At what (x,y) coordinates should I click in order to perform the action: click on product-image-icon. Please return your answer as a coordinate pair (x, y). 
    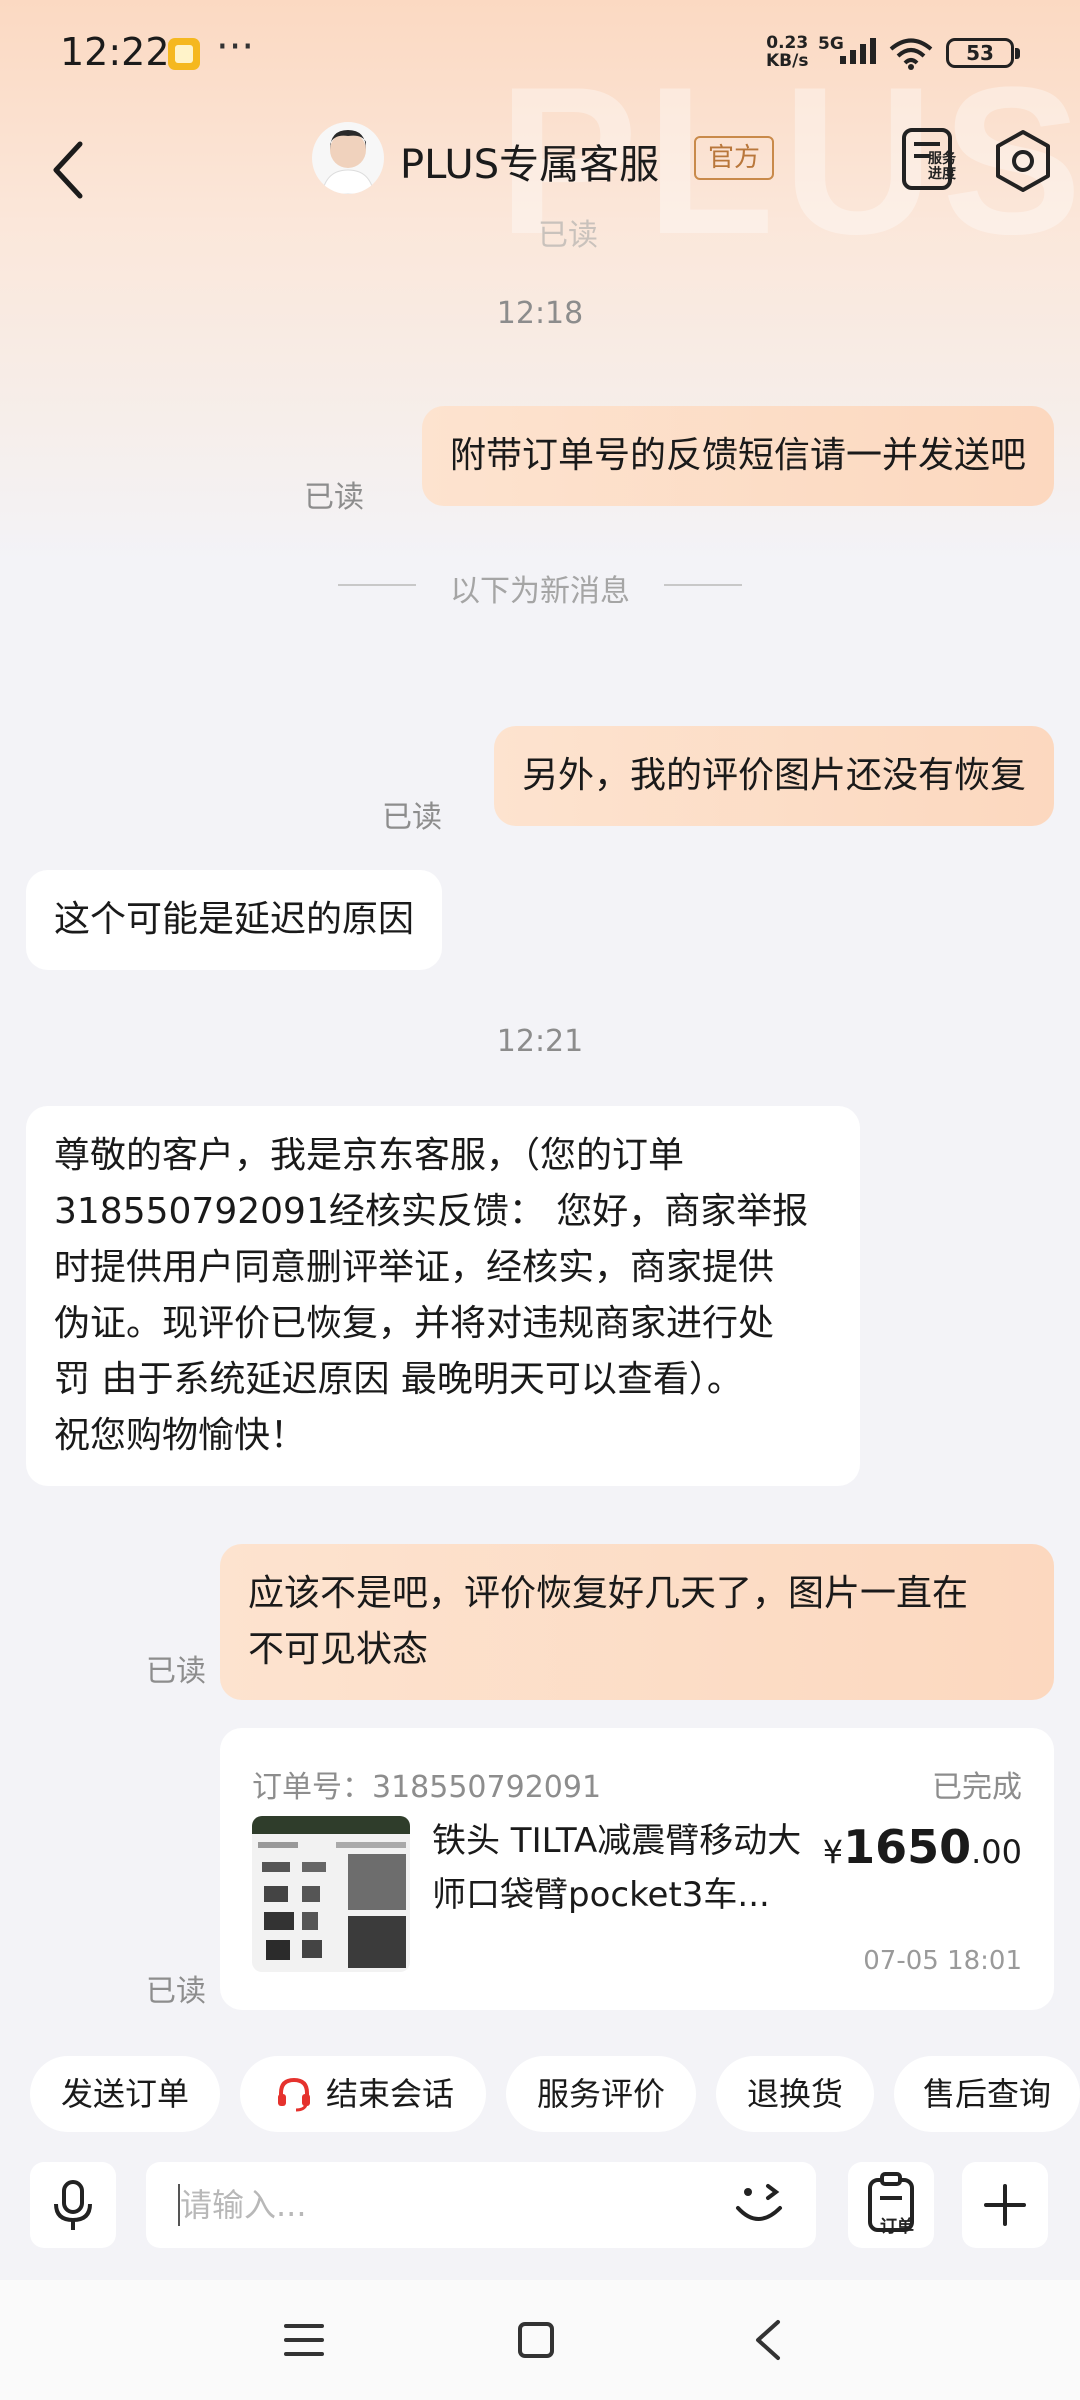
    Looking at the image, I should click on (331, 1892).